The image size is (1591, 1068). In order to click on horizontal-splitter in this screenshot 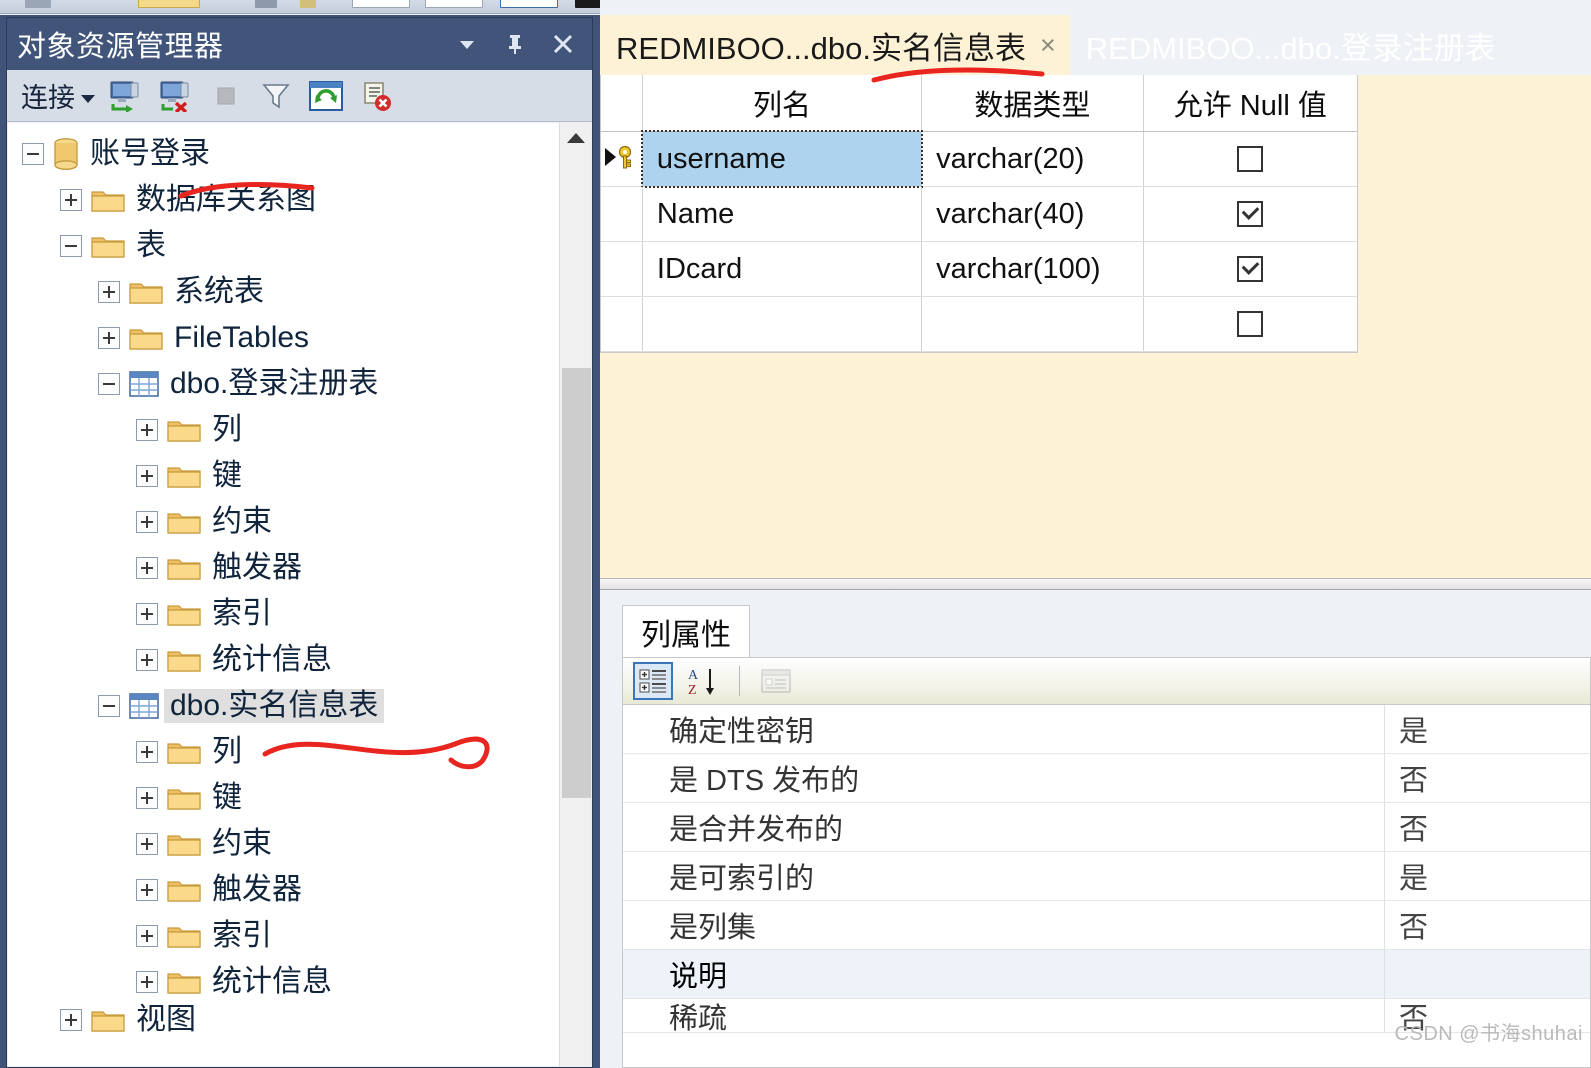, I will do `click(1095, 584)`.